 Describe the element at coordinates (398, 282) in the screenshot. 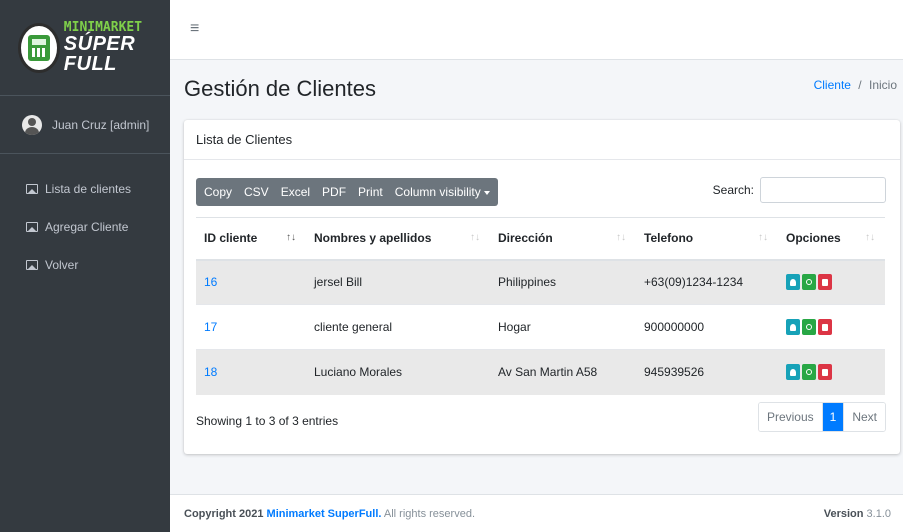

I see `cell-name: jersel Bill` at that location.